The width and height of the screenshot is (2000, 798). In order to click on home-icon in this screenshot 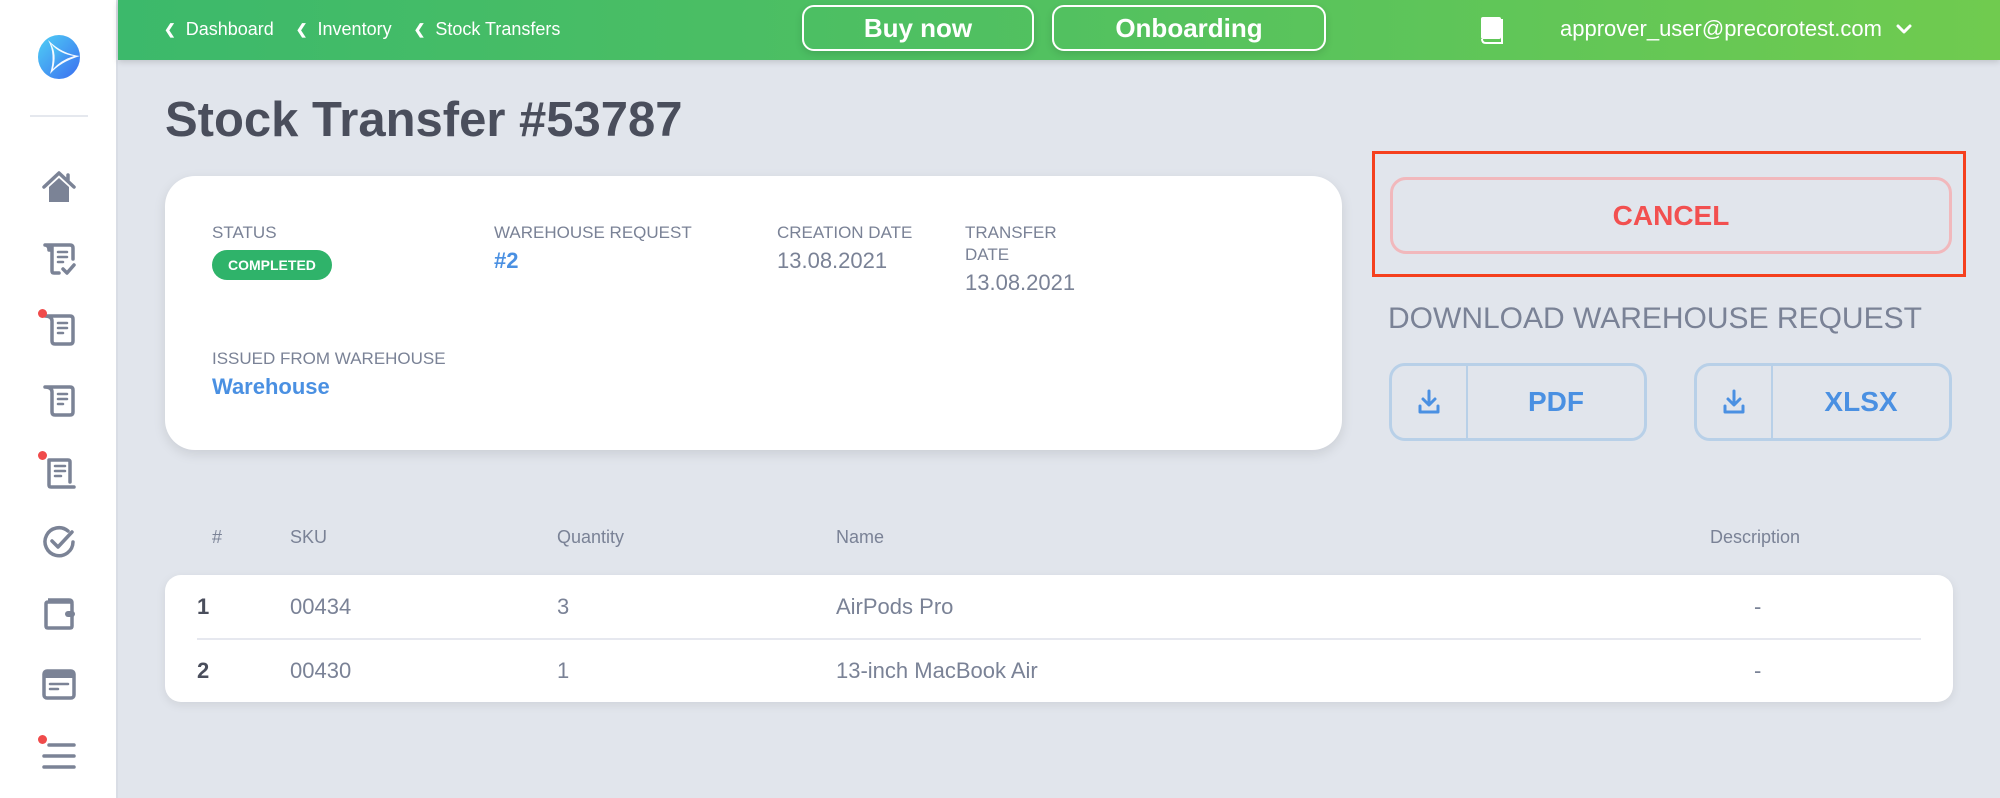, I will do `click(59, 186)`.